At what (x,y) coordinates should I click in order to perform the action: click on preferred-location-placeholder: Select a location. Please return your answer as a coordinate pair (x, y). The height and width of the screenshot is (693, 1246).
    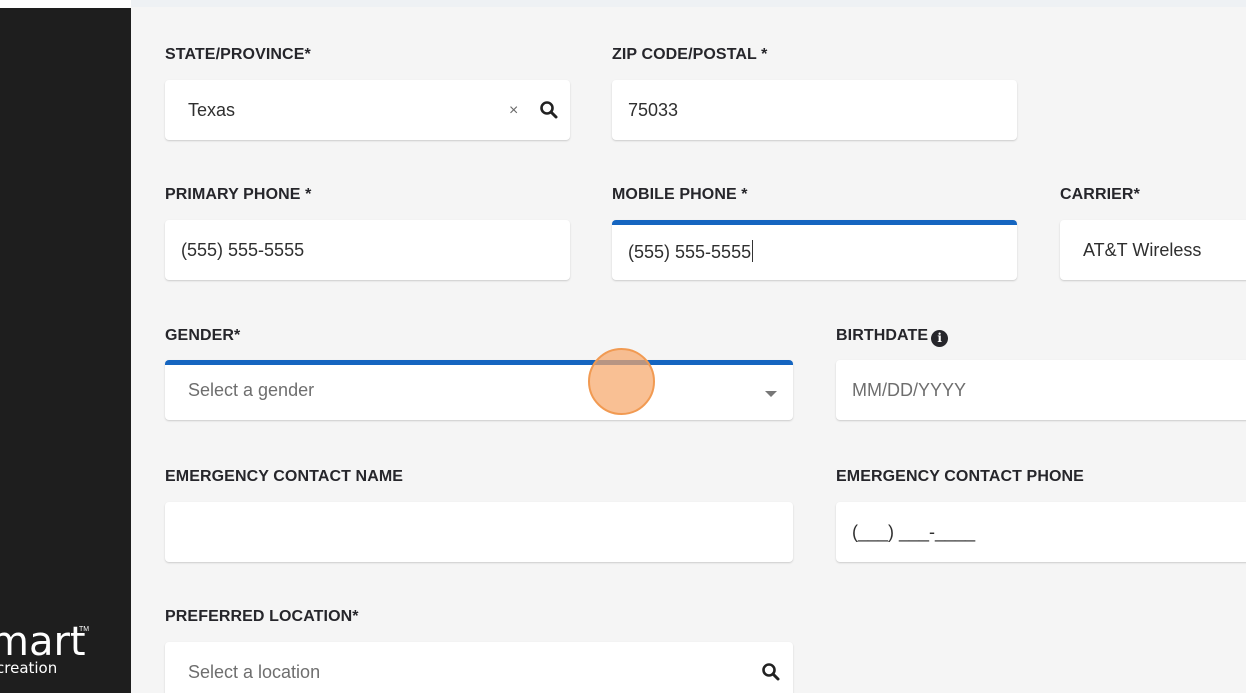
    Looking at the image, I should click on (254, 672).